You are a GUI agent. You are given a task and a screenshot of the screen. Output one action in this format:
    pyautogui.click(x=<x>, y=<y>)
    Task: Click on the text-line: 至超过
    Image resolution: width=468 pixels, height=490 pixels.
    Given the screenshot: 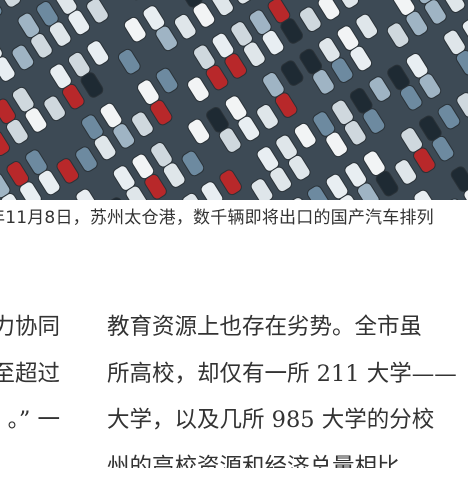 What is the action you would take?
    pyautogui.click(x=30, y=374)
    